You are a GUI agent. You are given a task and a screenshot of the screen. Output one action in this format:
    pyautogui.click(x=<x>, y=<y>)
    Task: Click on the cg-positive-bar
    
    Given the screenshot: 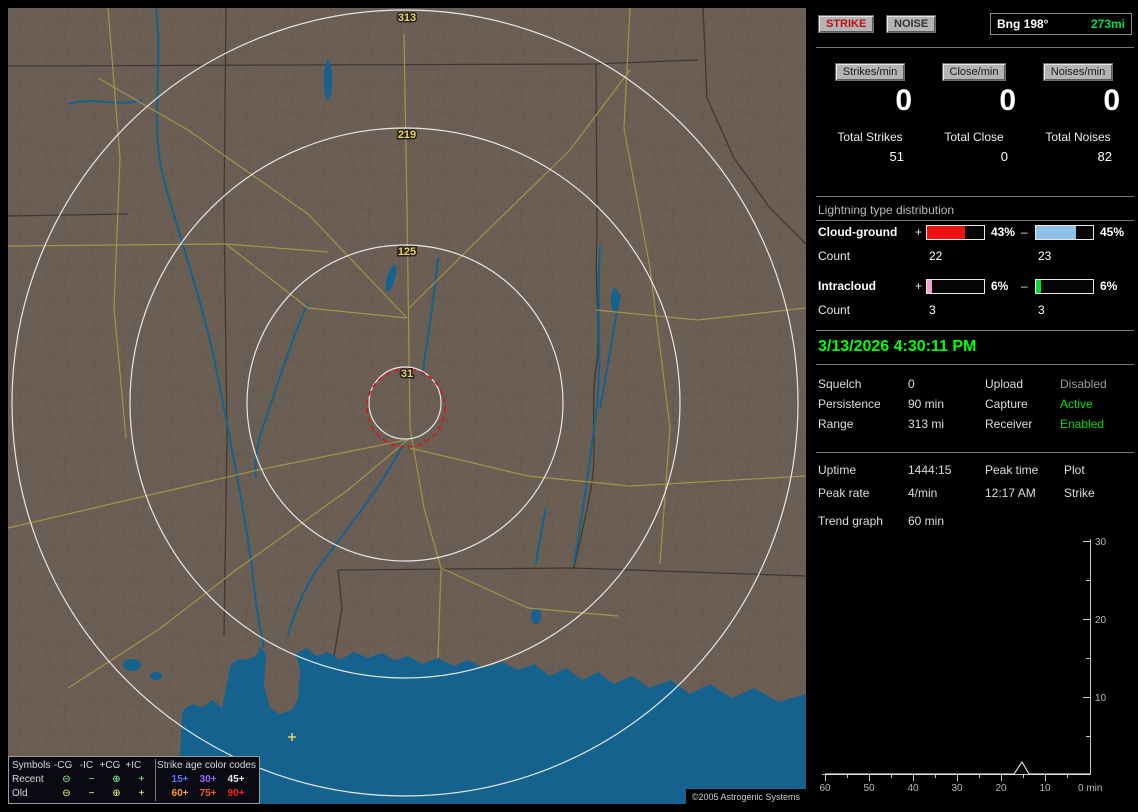 What is the action you would take?
    pyautogui.click(x=955, y=232)
    